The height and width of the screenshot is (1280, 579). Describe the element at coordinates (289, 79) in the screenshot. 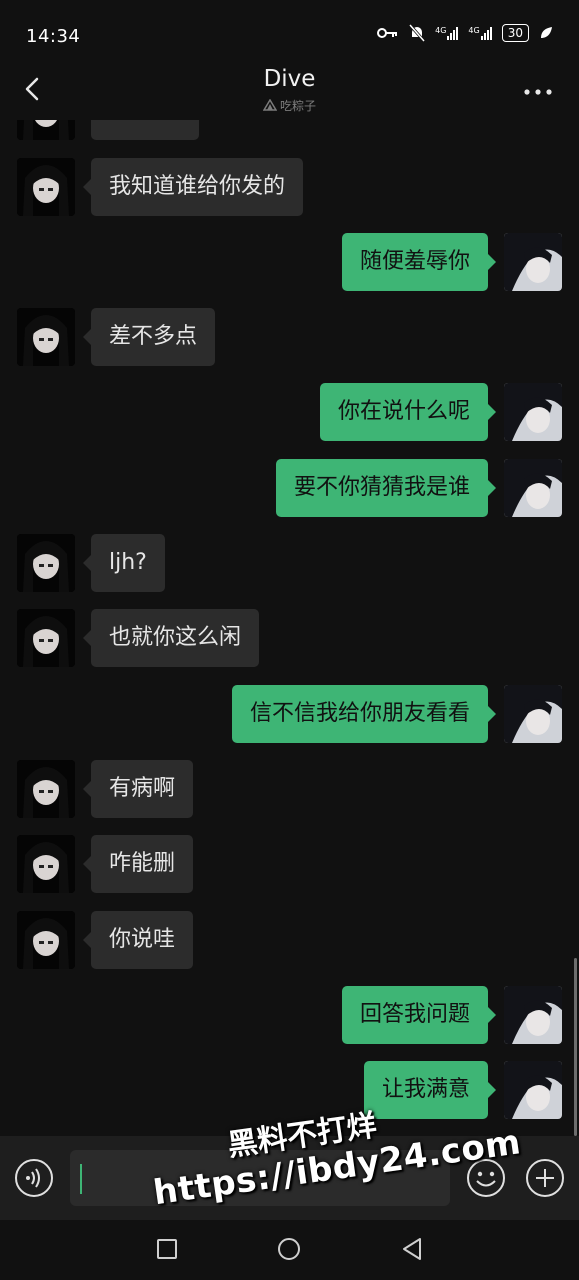

I see `chat-title: Dive` at that location.